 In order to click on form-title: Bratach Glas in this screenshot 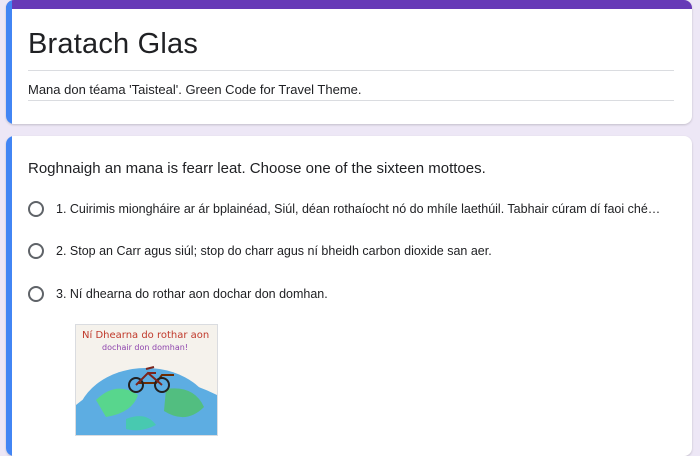, I will do `click(113, 44)`.